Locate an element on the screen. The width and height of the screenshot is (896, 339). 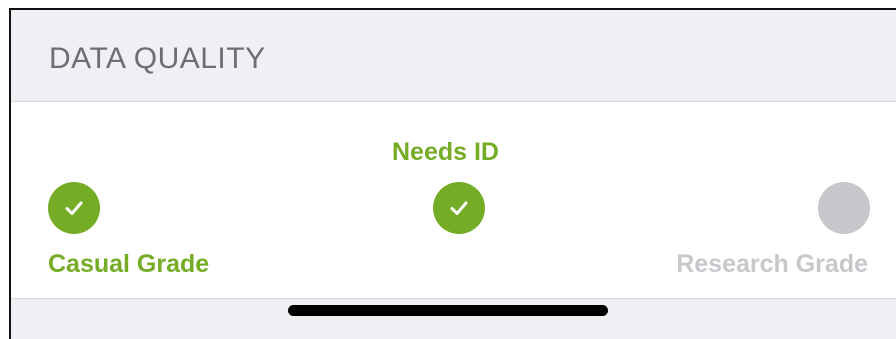
quality-step-needs-id is located at coordinates (459, 208).